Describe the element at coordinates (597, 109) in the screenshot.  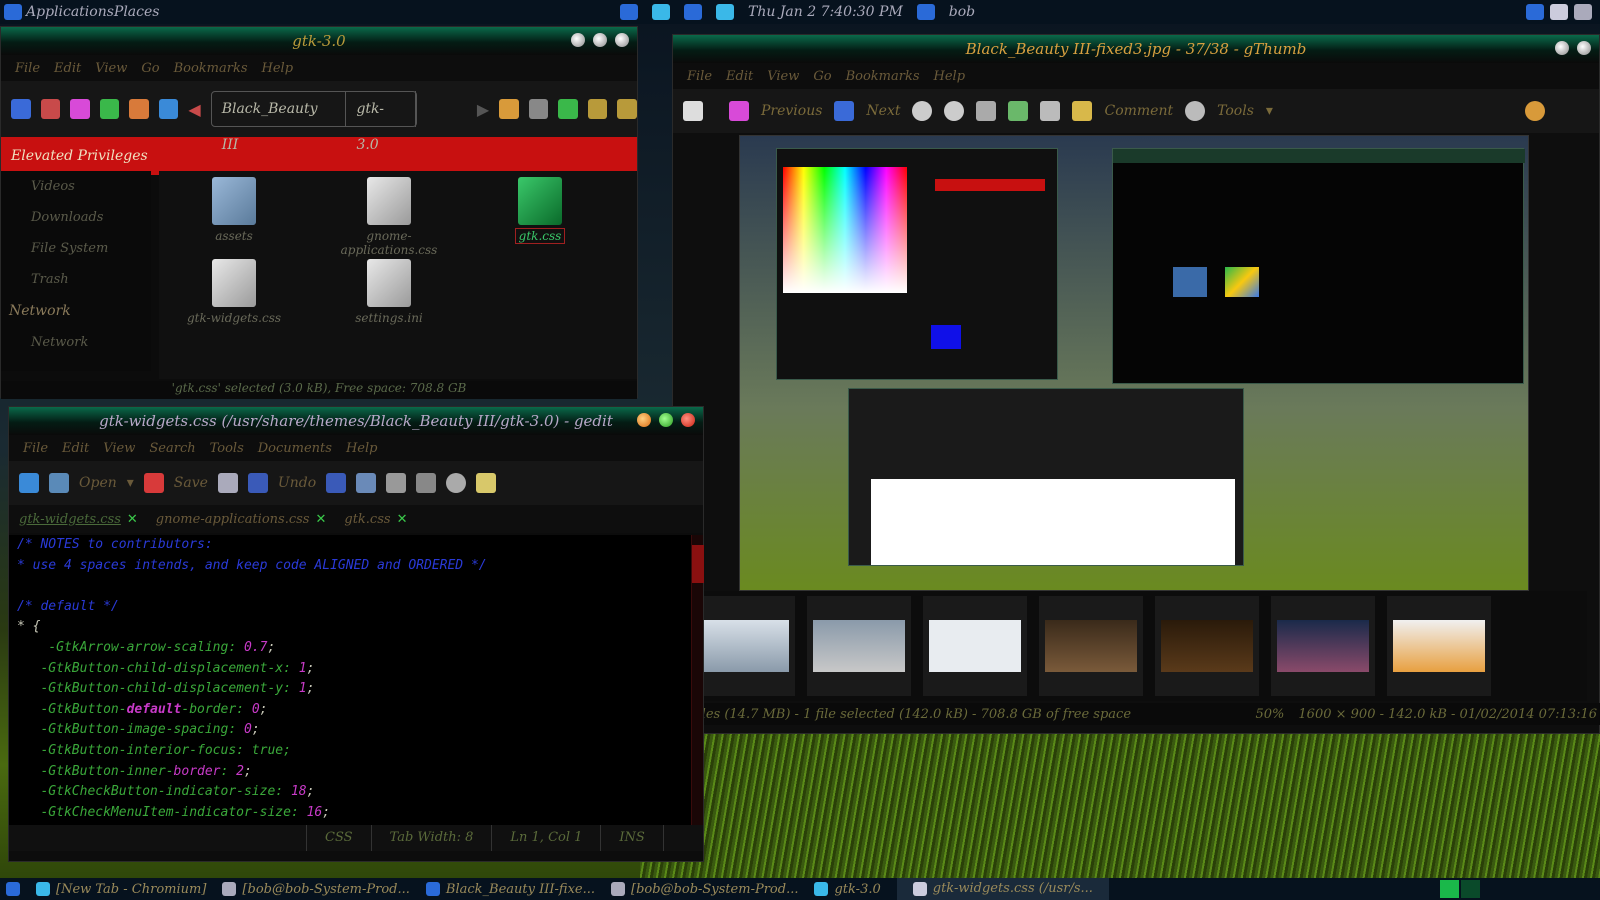
I see `list-view-icon` at that location.